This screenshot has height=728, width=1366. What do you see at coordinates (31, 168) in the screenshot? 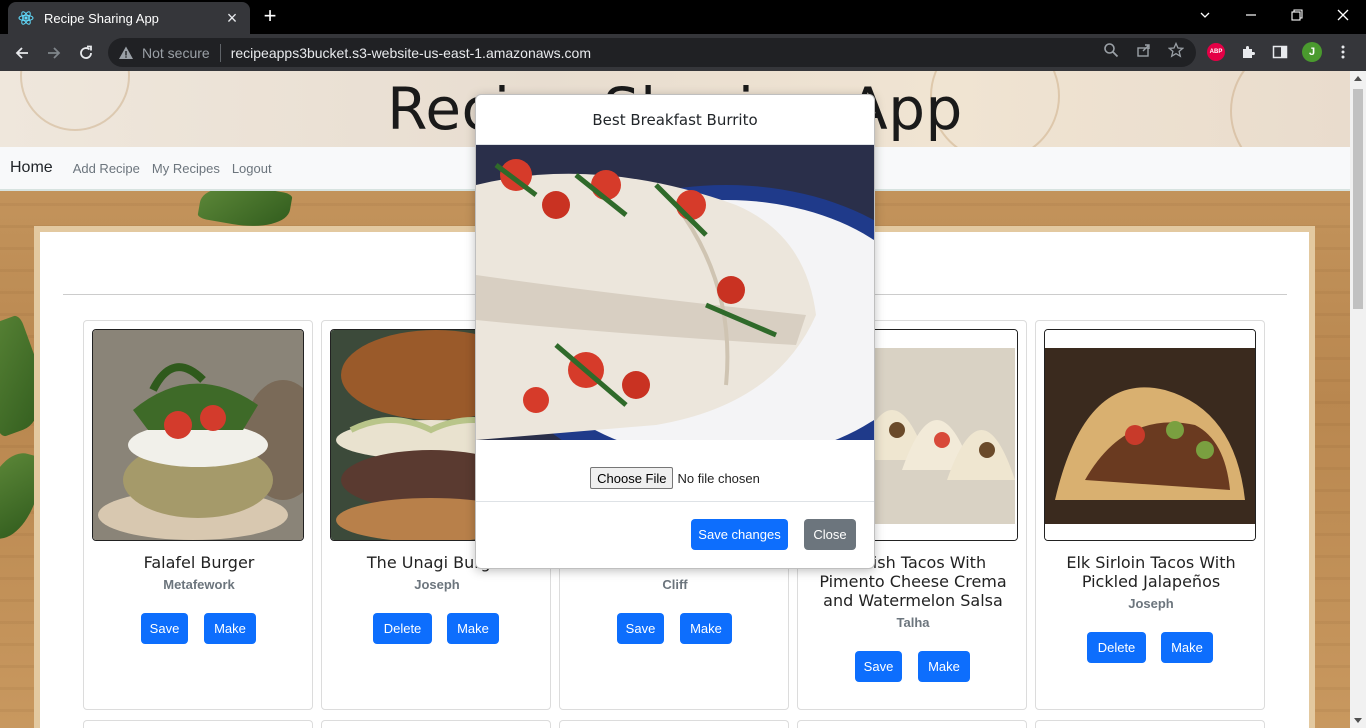
I see `nav-home: Home` at bounding box center [31, 168].